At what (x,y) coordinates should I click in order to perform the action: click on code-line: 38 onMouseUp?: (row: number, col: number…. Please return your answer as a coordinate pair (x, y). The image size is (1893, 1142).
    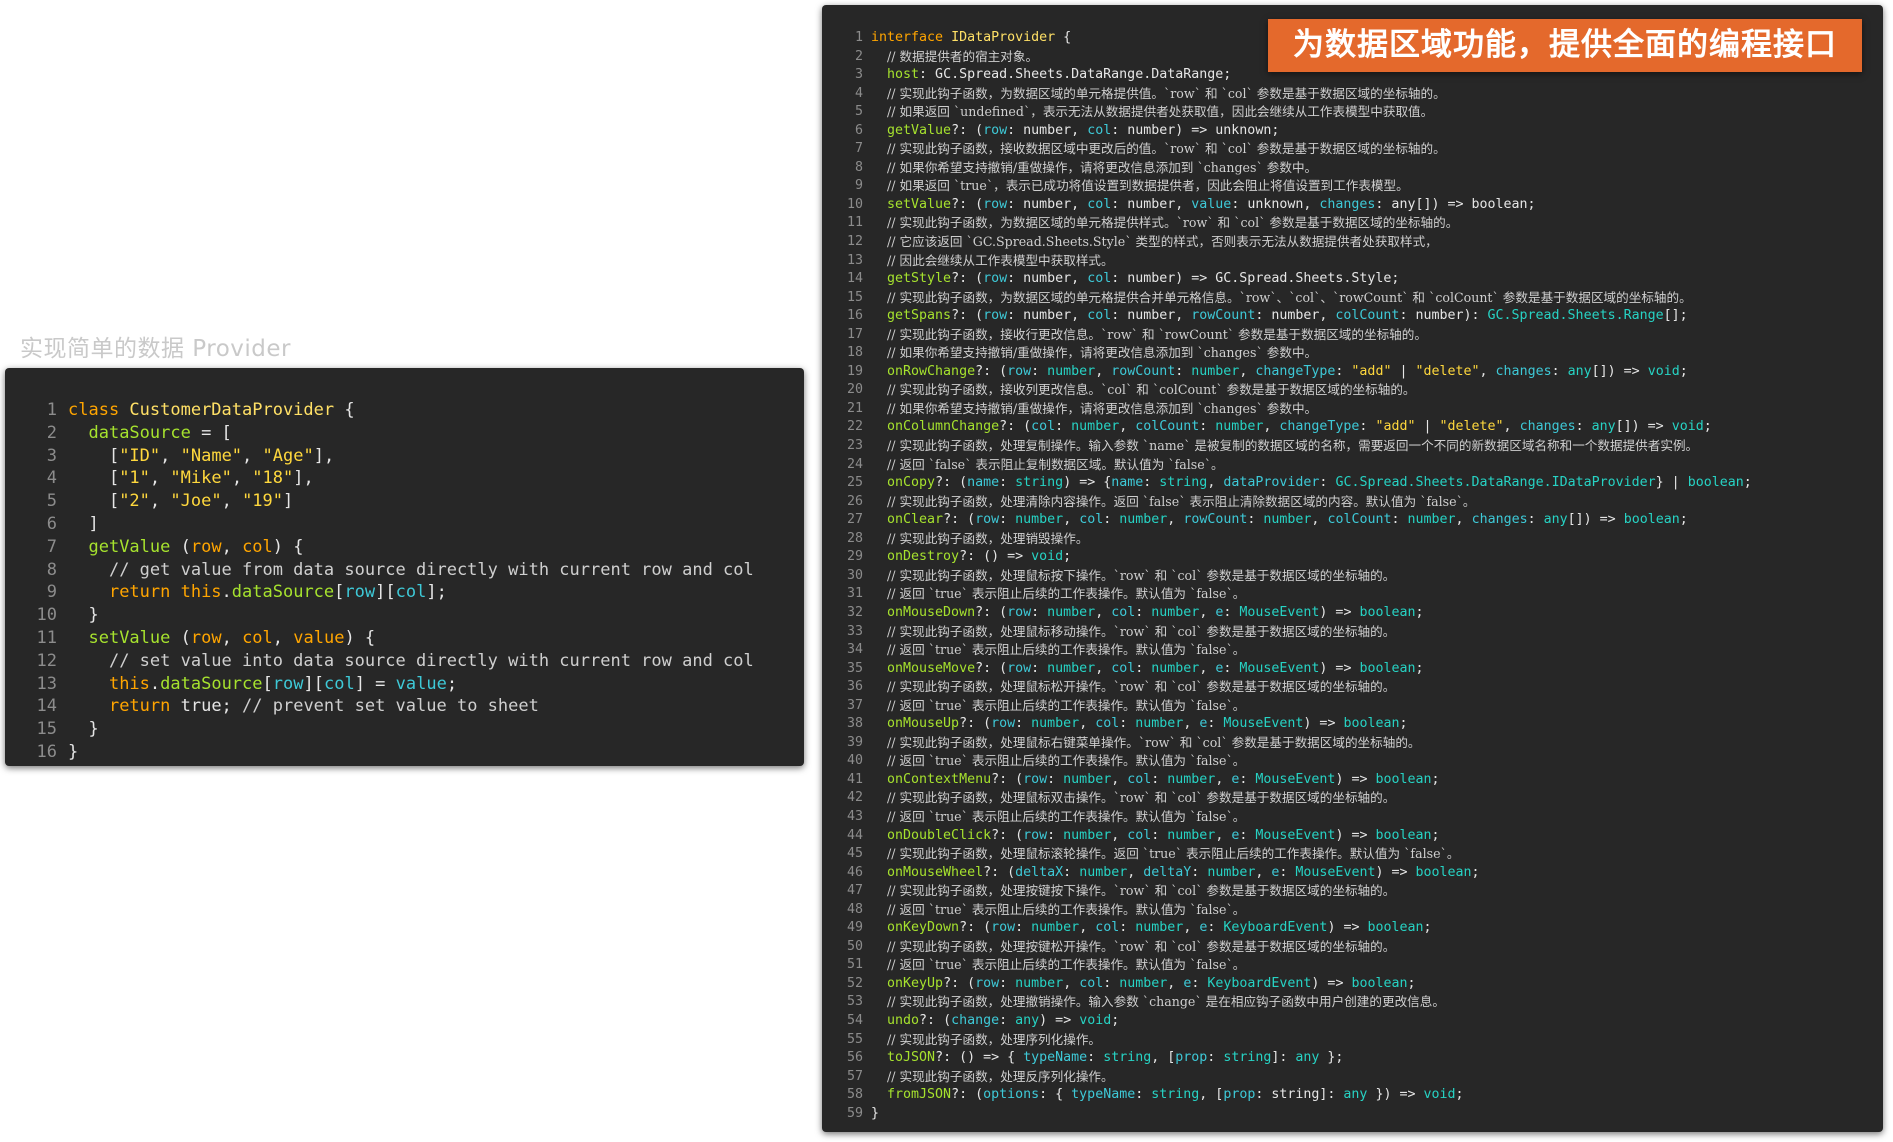
    Looking at the image, I should click on (1352, 724).